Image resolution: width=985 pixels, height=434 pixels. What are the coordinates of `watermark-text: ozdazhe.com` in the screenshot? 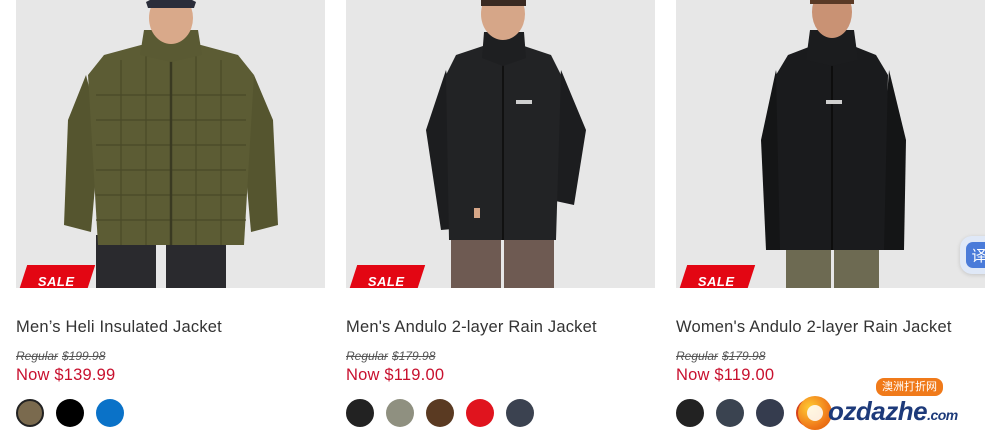 It's located at (893, 411).